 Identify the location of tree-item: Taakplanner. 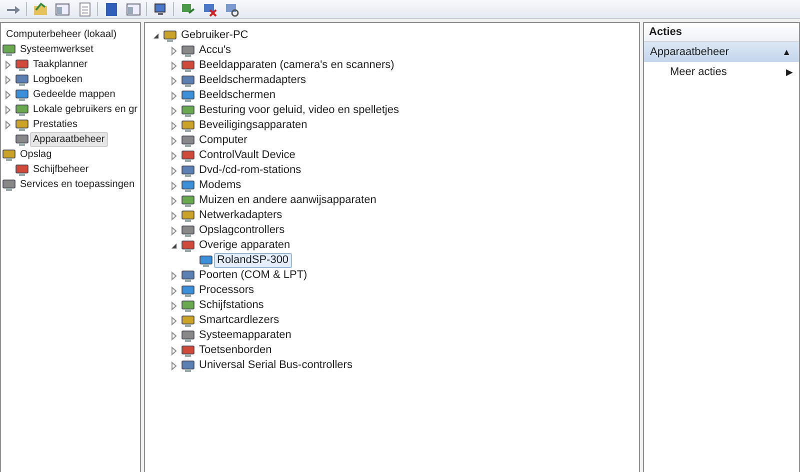
(60, 64).